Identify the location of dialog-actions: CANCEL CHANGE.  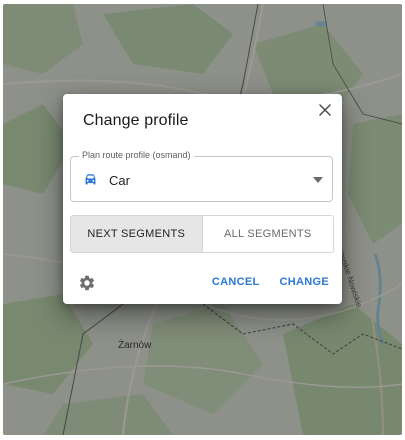
(270, 282).